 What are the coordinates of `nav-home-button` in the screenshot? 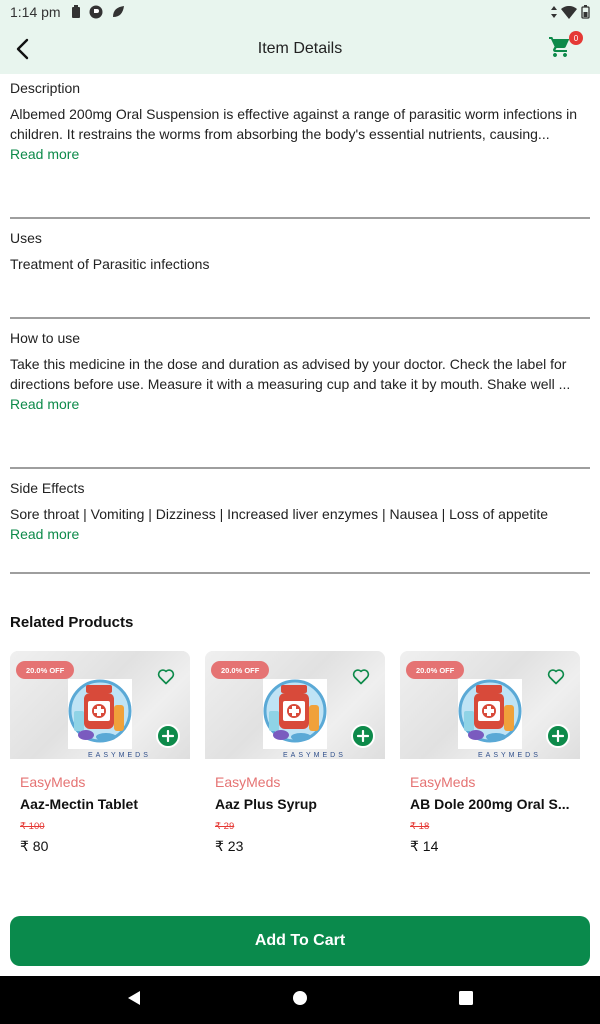 It's located at (300, 1000).